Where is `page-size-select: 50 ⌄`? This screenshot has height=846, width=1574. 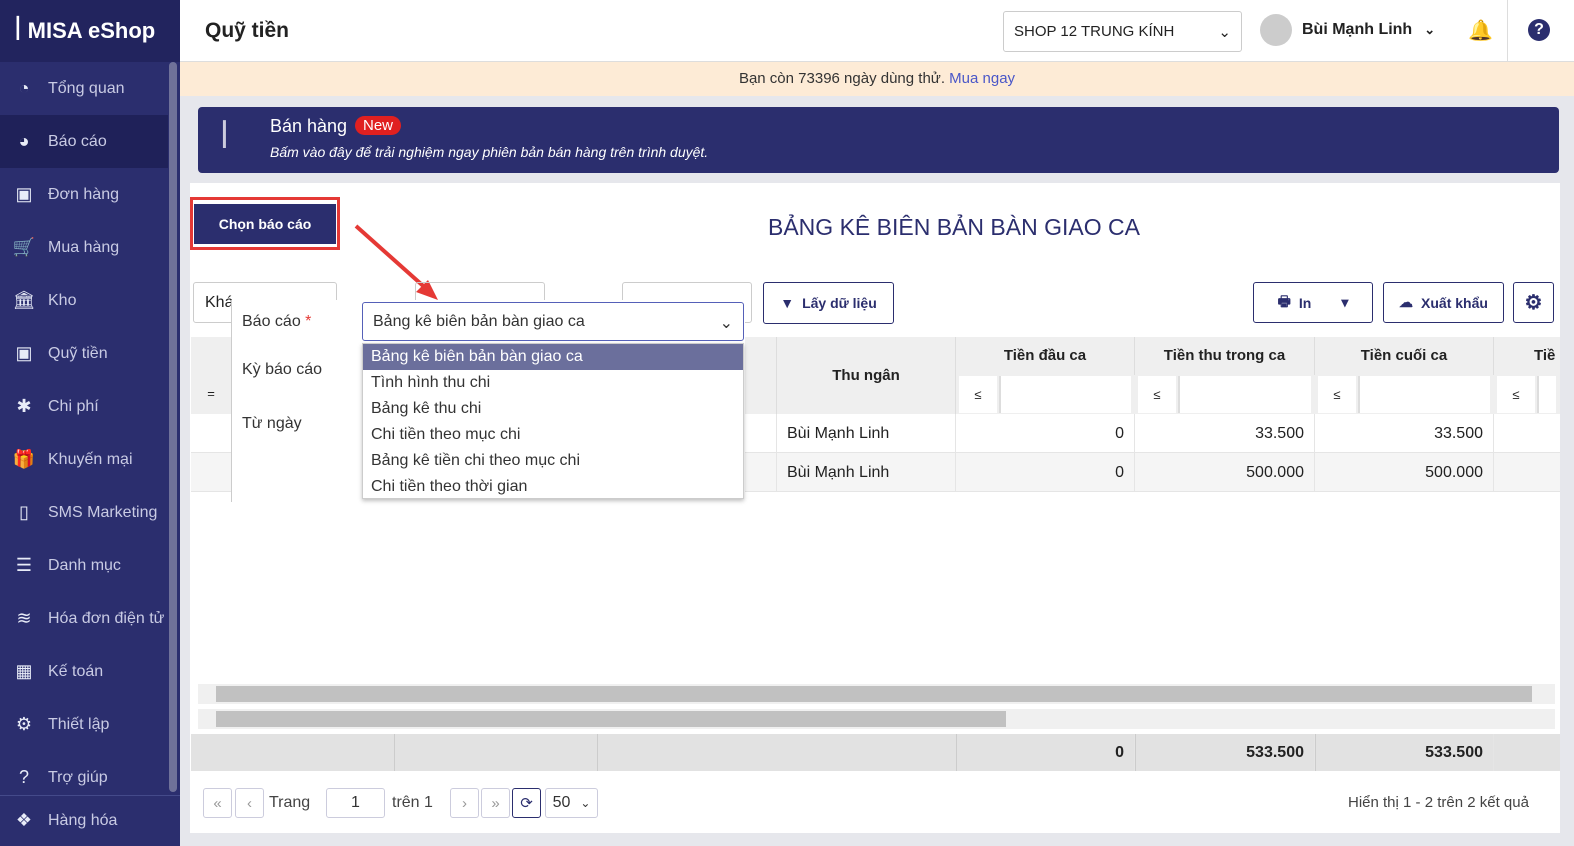
page-size-select: 50 ⌄ is located at coordinates (571, 803).